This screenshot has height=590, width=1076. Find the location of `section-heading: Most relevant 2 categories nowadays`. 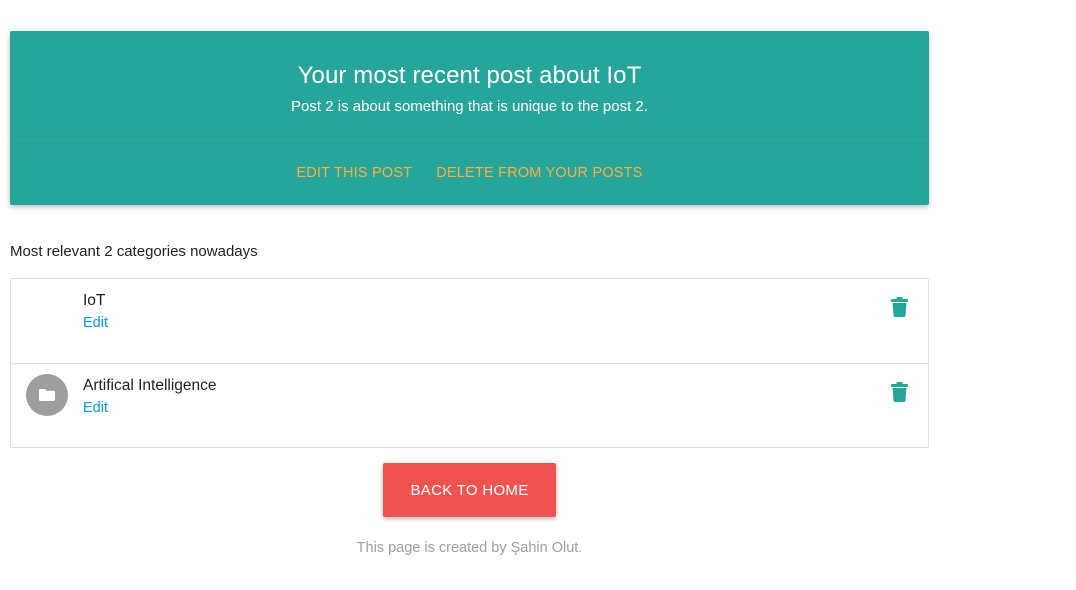

section-heading: Most relevant 2 categories nowadays is located at coordinates (134, 251).